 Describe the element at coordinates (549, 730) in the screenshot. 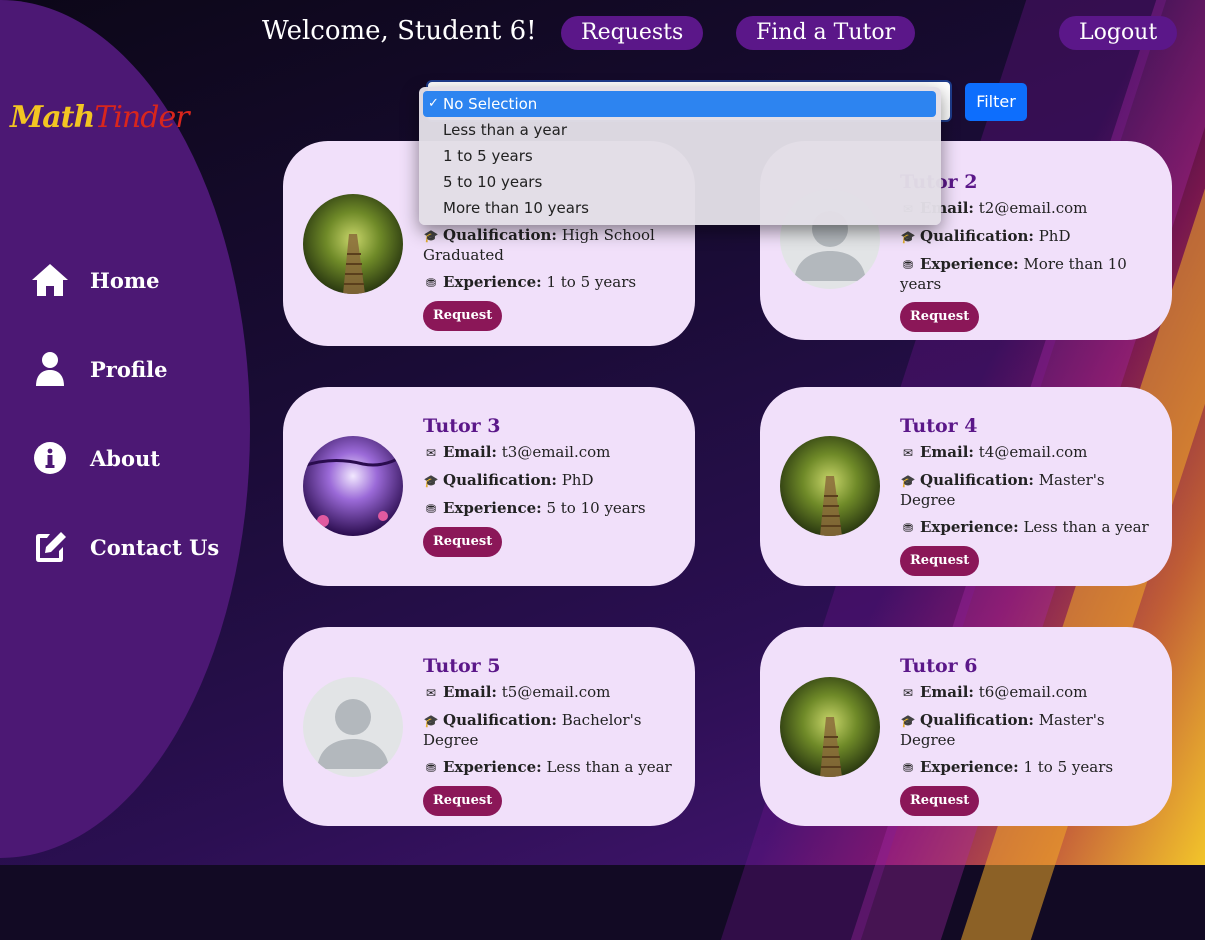

I see `qualification-row: 🎓 Qualification: Bachelor's Degree` at that location.